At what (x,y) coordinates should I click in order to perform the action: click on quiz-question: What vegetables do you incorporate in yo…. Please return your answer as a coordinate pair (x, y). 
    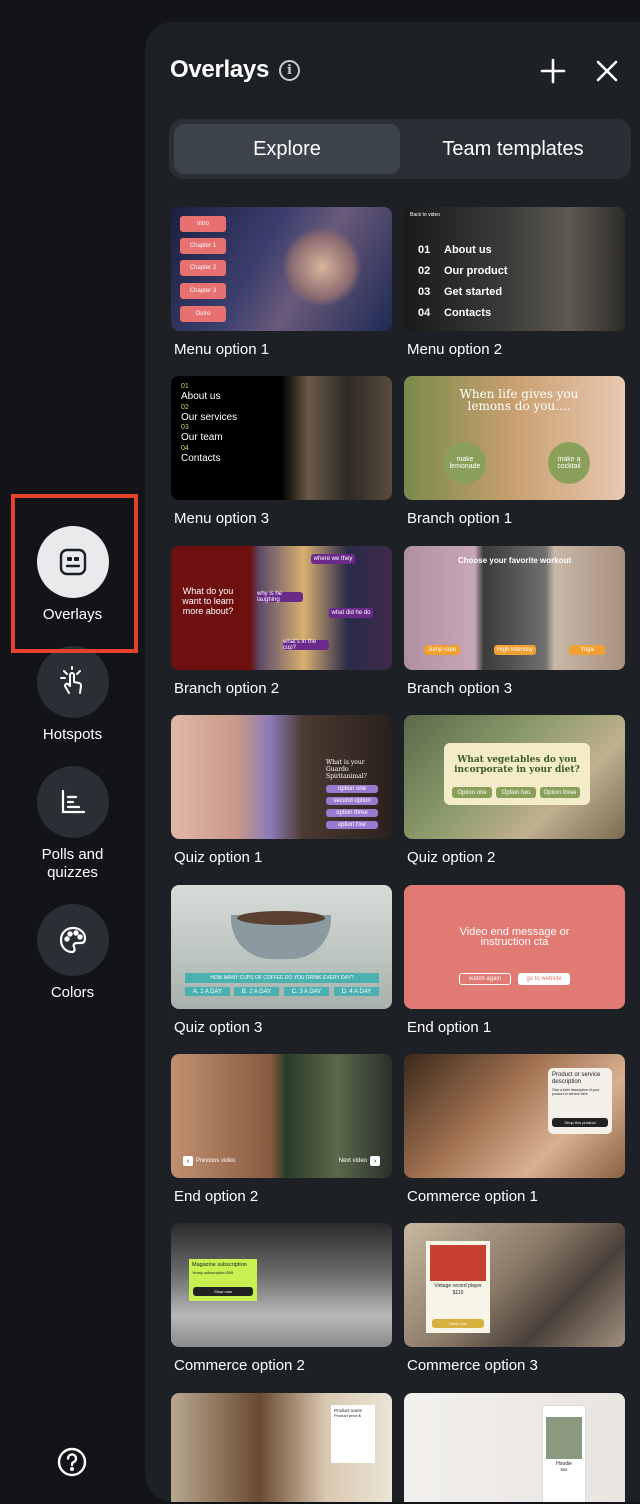
    Looking at the image, I should click on (517, 765).